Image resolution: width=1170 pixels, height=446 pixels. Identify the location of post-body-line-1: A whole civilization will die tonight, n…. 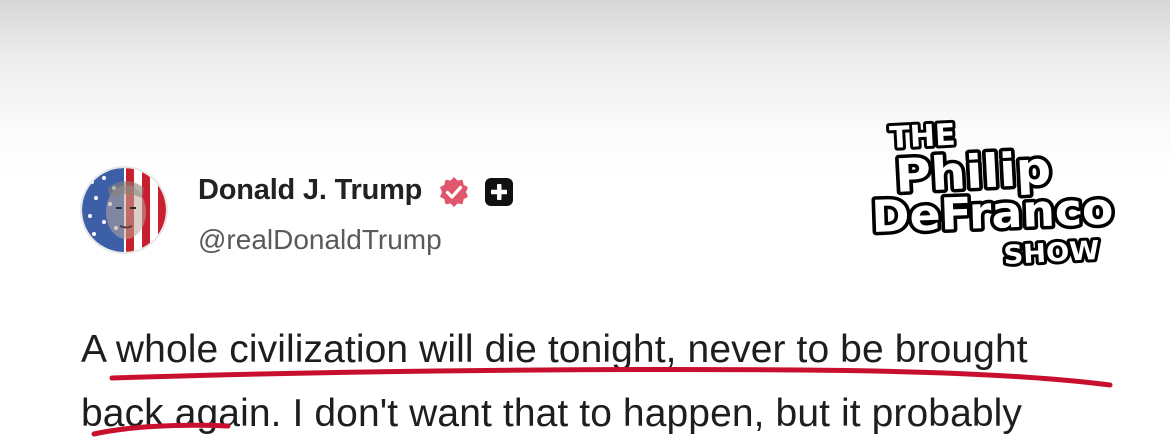
(554, 349).